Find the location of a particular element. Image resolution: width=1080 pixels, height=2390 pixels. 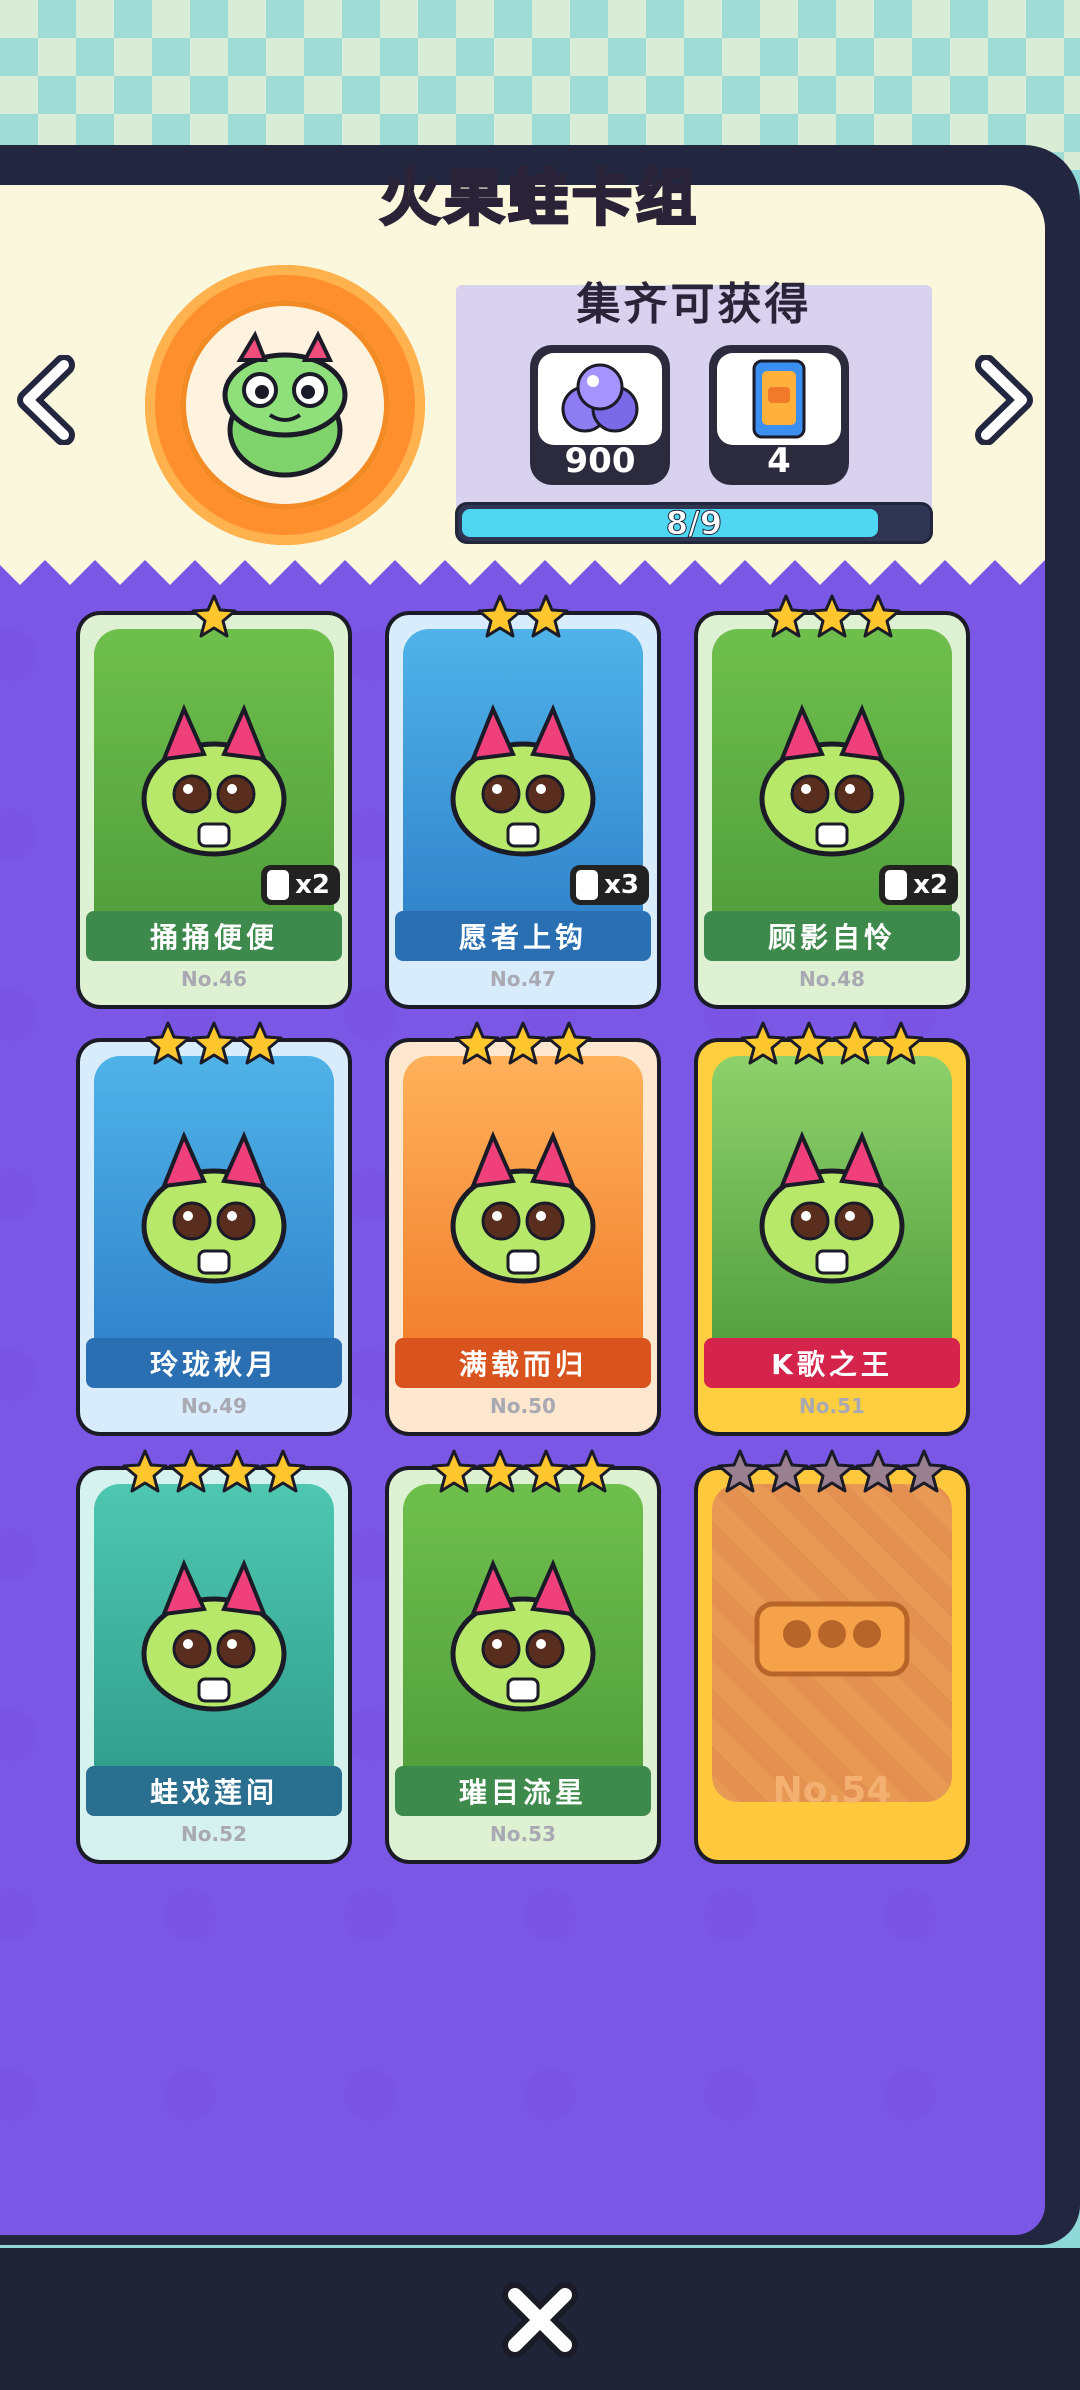

card-item: 顾影自怜 No.48 x2 is located at coordinates (832, 799).